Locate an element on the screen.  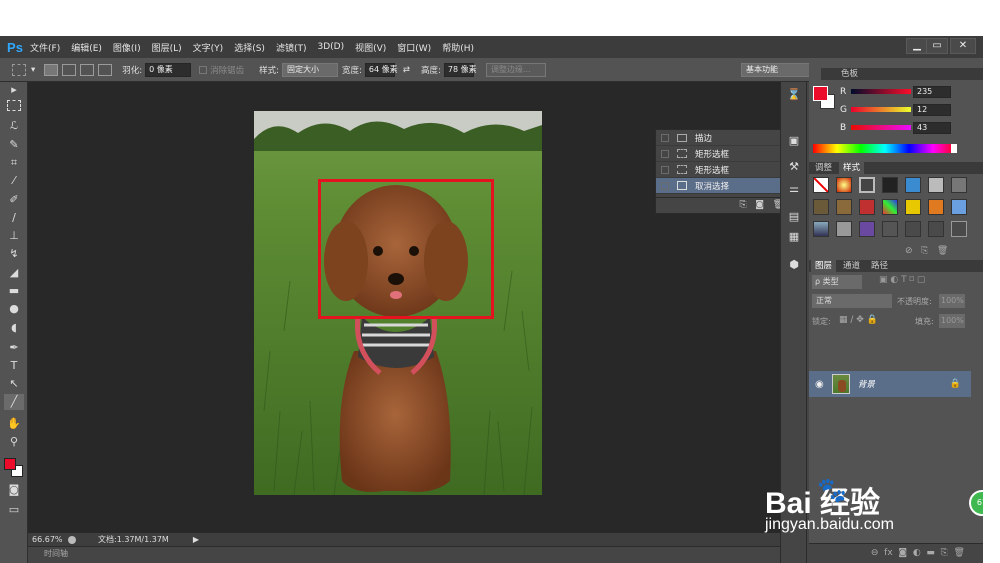
menu-file: 文件(F) is located at coordinates (45, 47).